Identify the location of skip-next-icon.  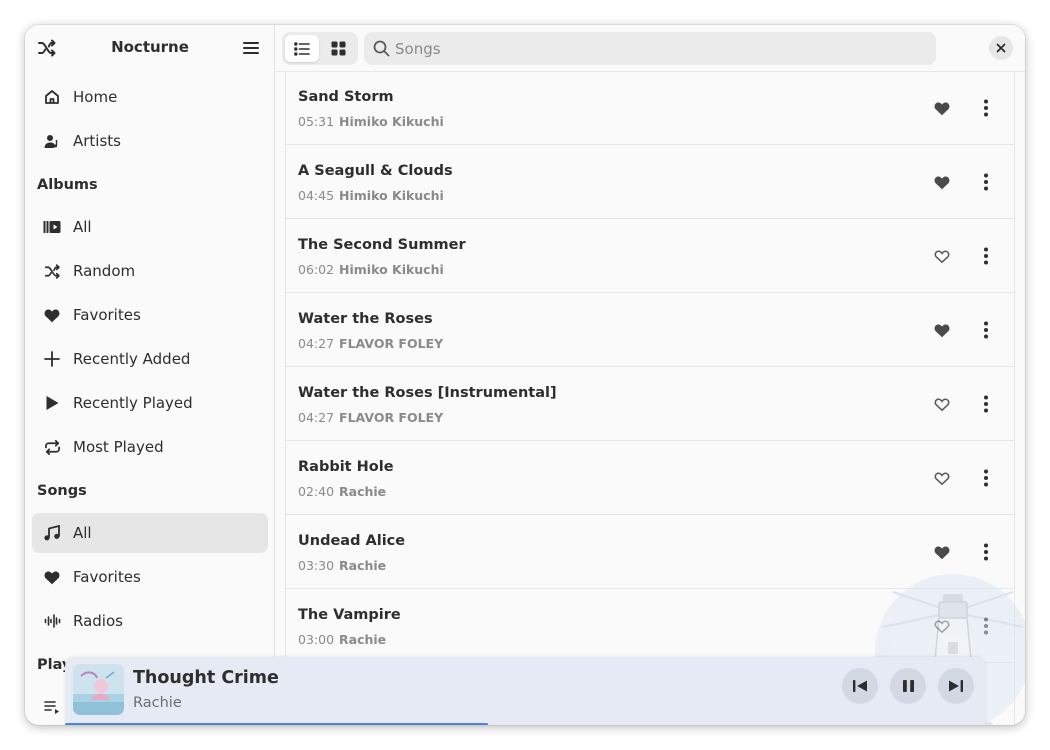
(956, 686).